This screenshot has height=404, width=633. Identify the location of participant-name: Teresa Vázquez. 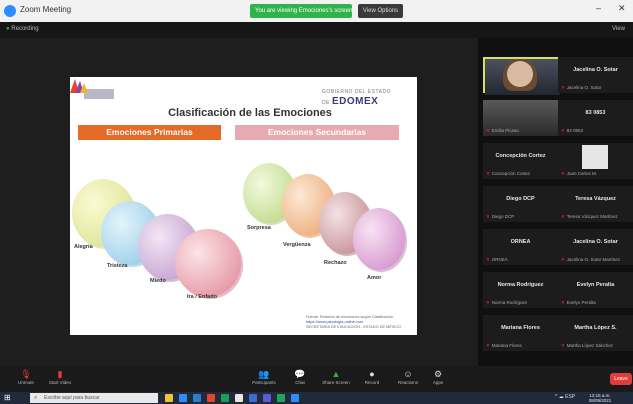
(595, 199).